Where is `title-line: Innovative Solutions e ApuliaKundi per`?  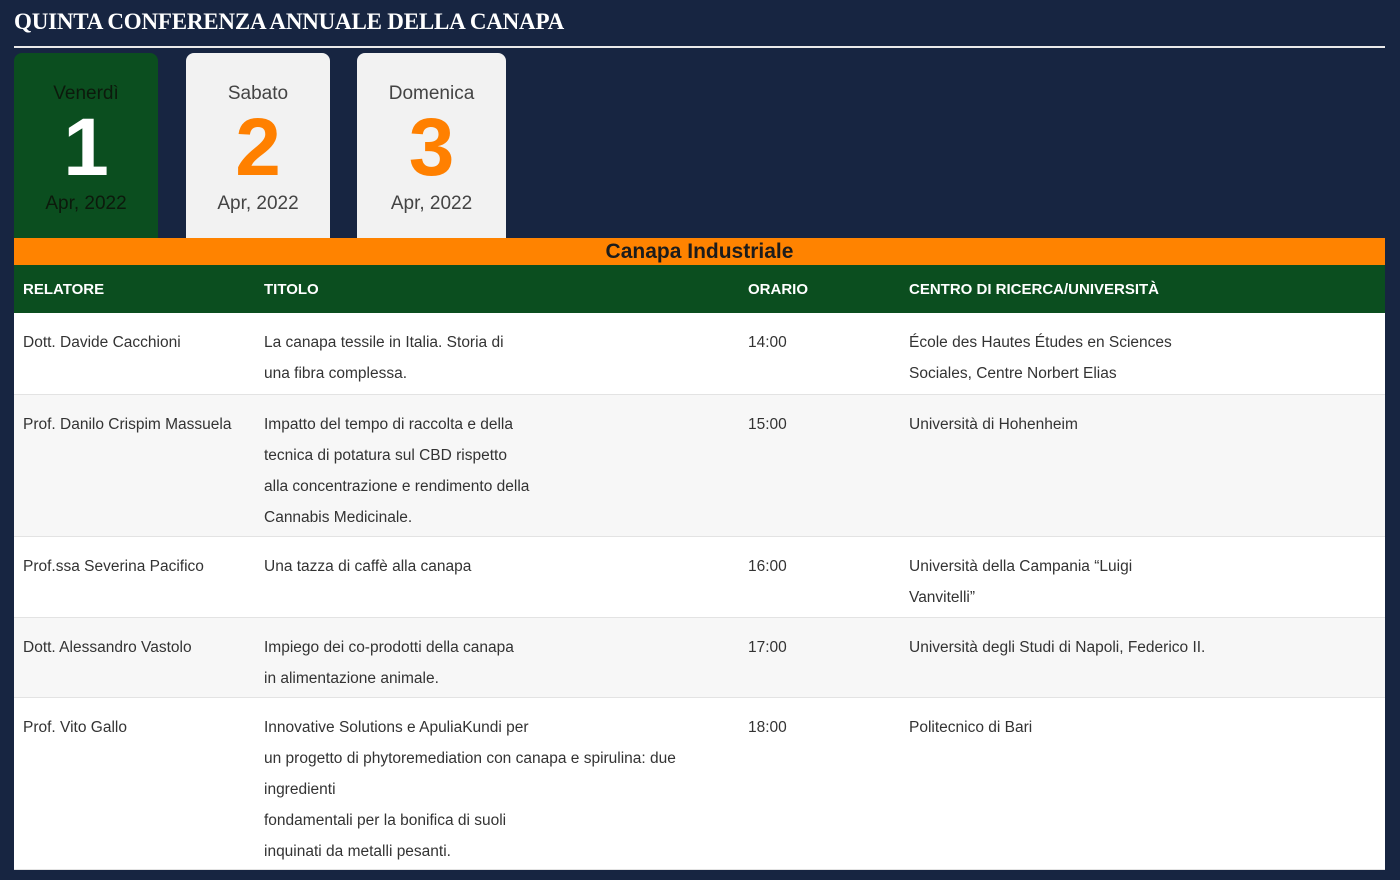 title-line: Innovative Solutions e ApuliaKundi per is located at coordinates (396, 727).